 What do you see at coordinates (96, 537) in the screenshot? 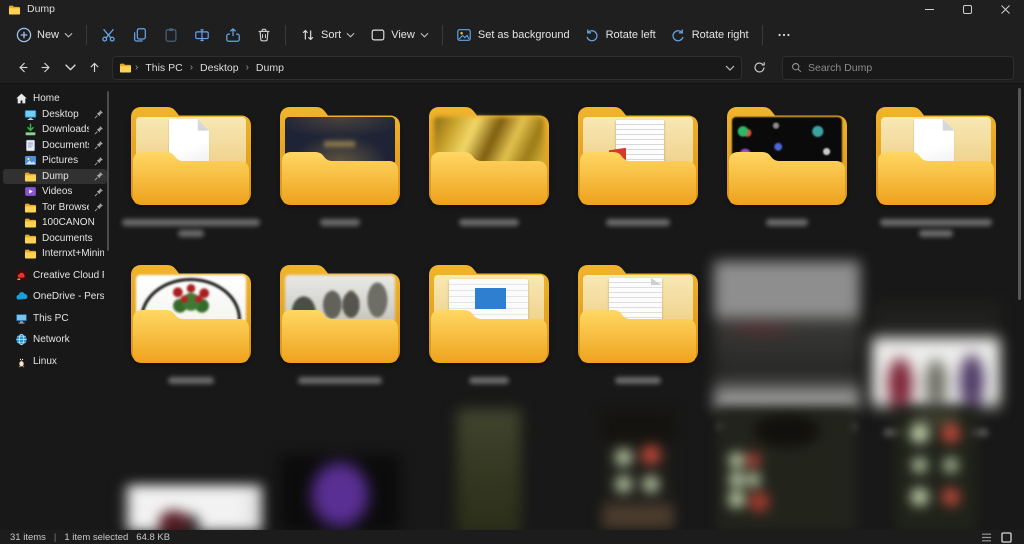
I see `selection-status: 1 item selected` at bounding box center [96, 537].